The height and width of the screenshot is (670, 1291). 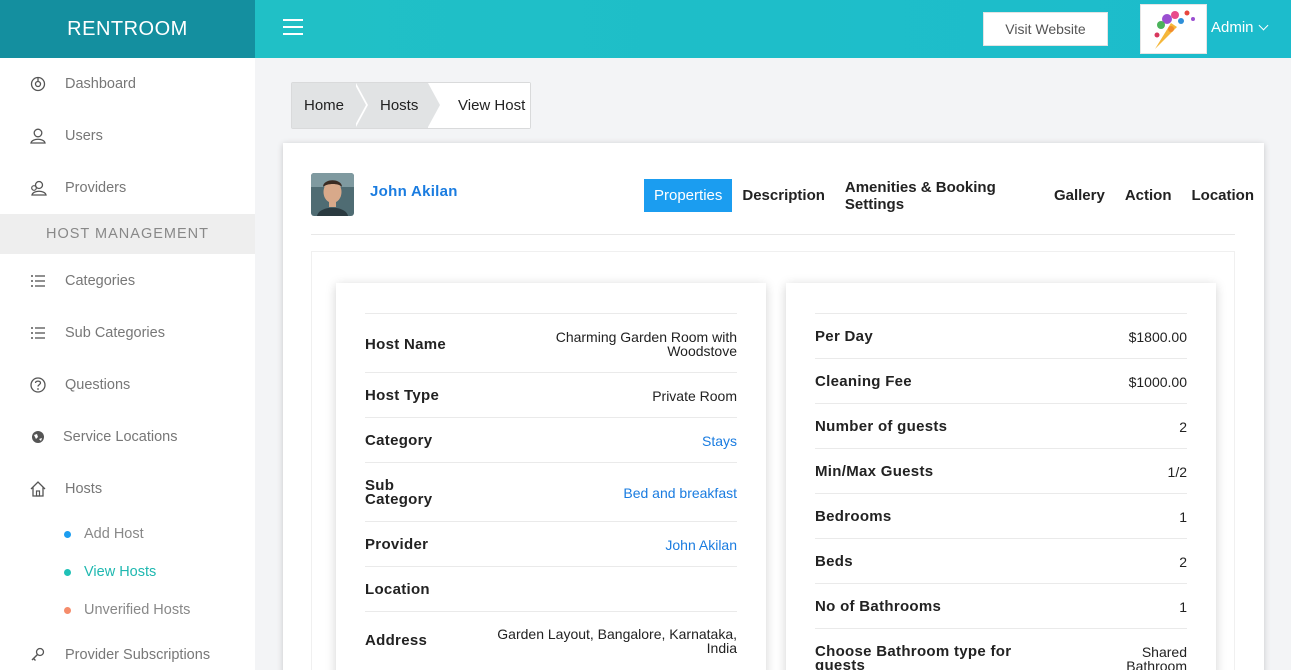 I want to click on sidebar-item-label: Hosts, so click(x=84, y=489).